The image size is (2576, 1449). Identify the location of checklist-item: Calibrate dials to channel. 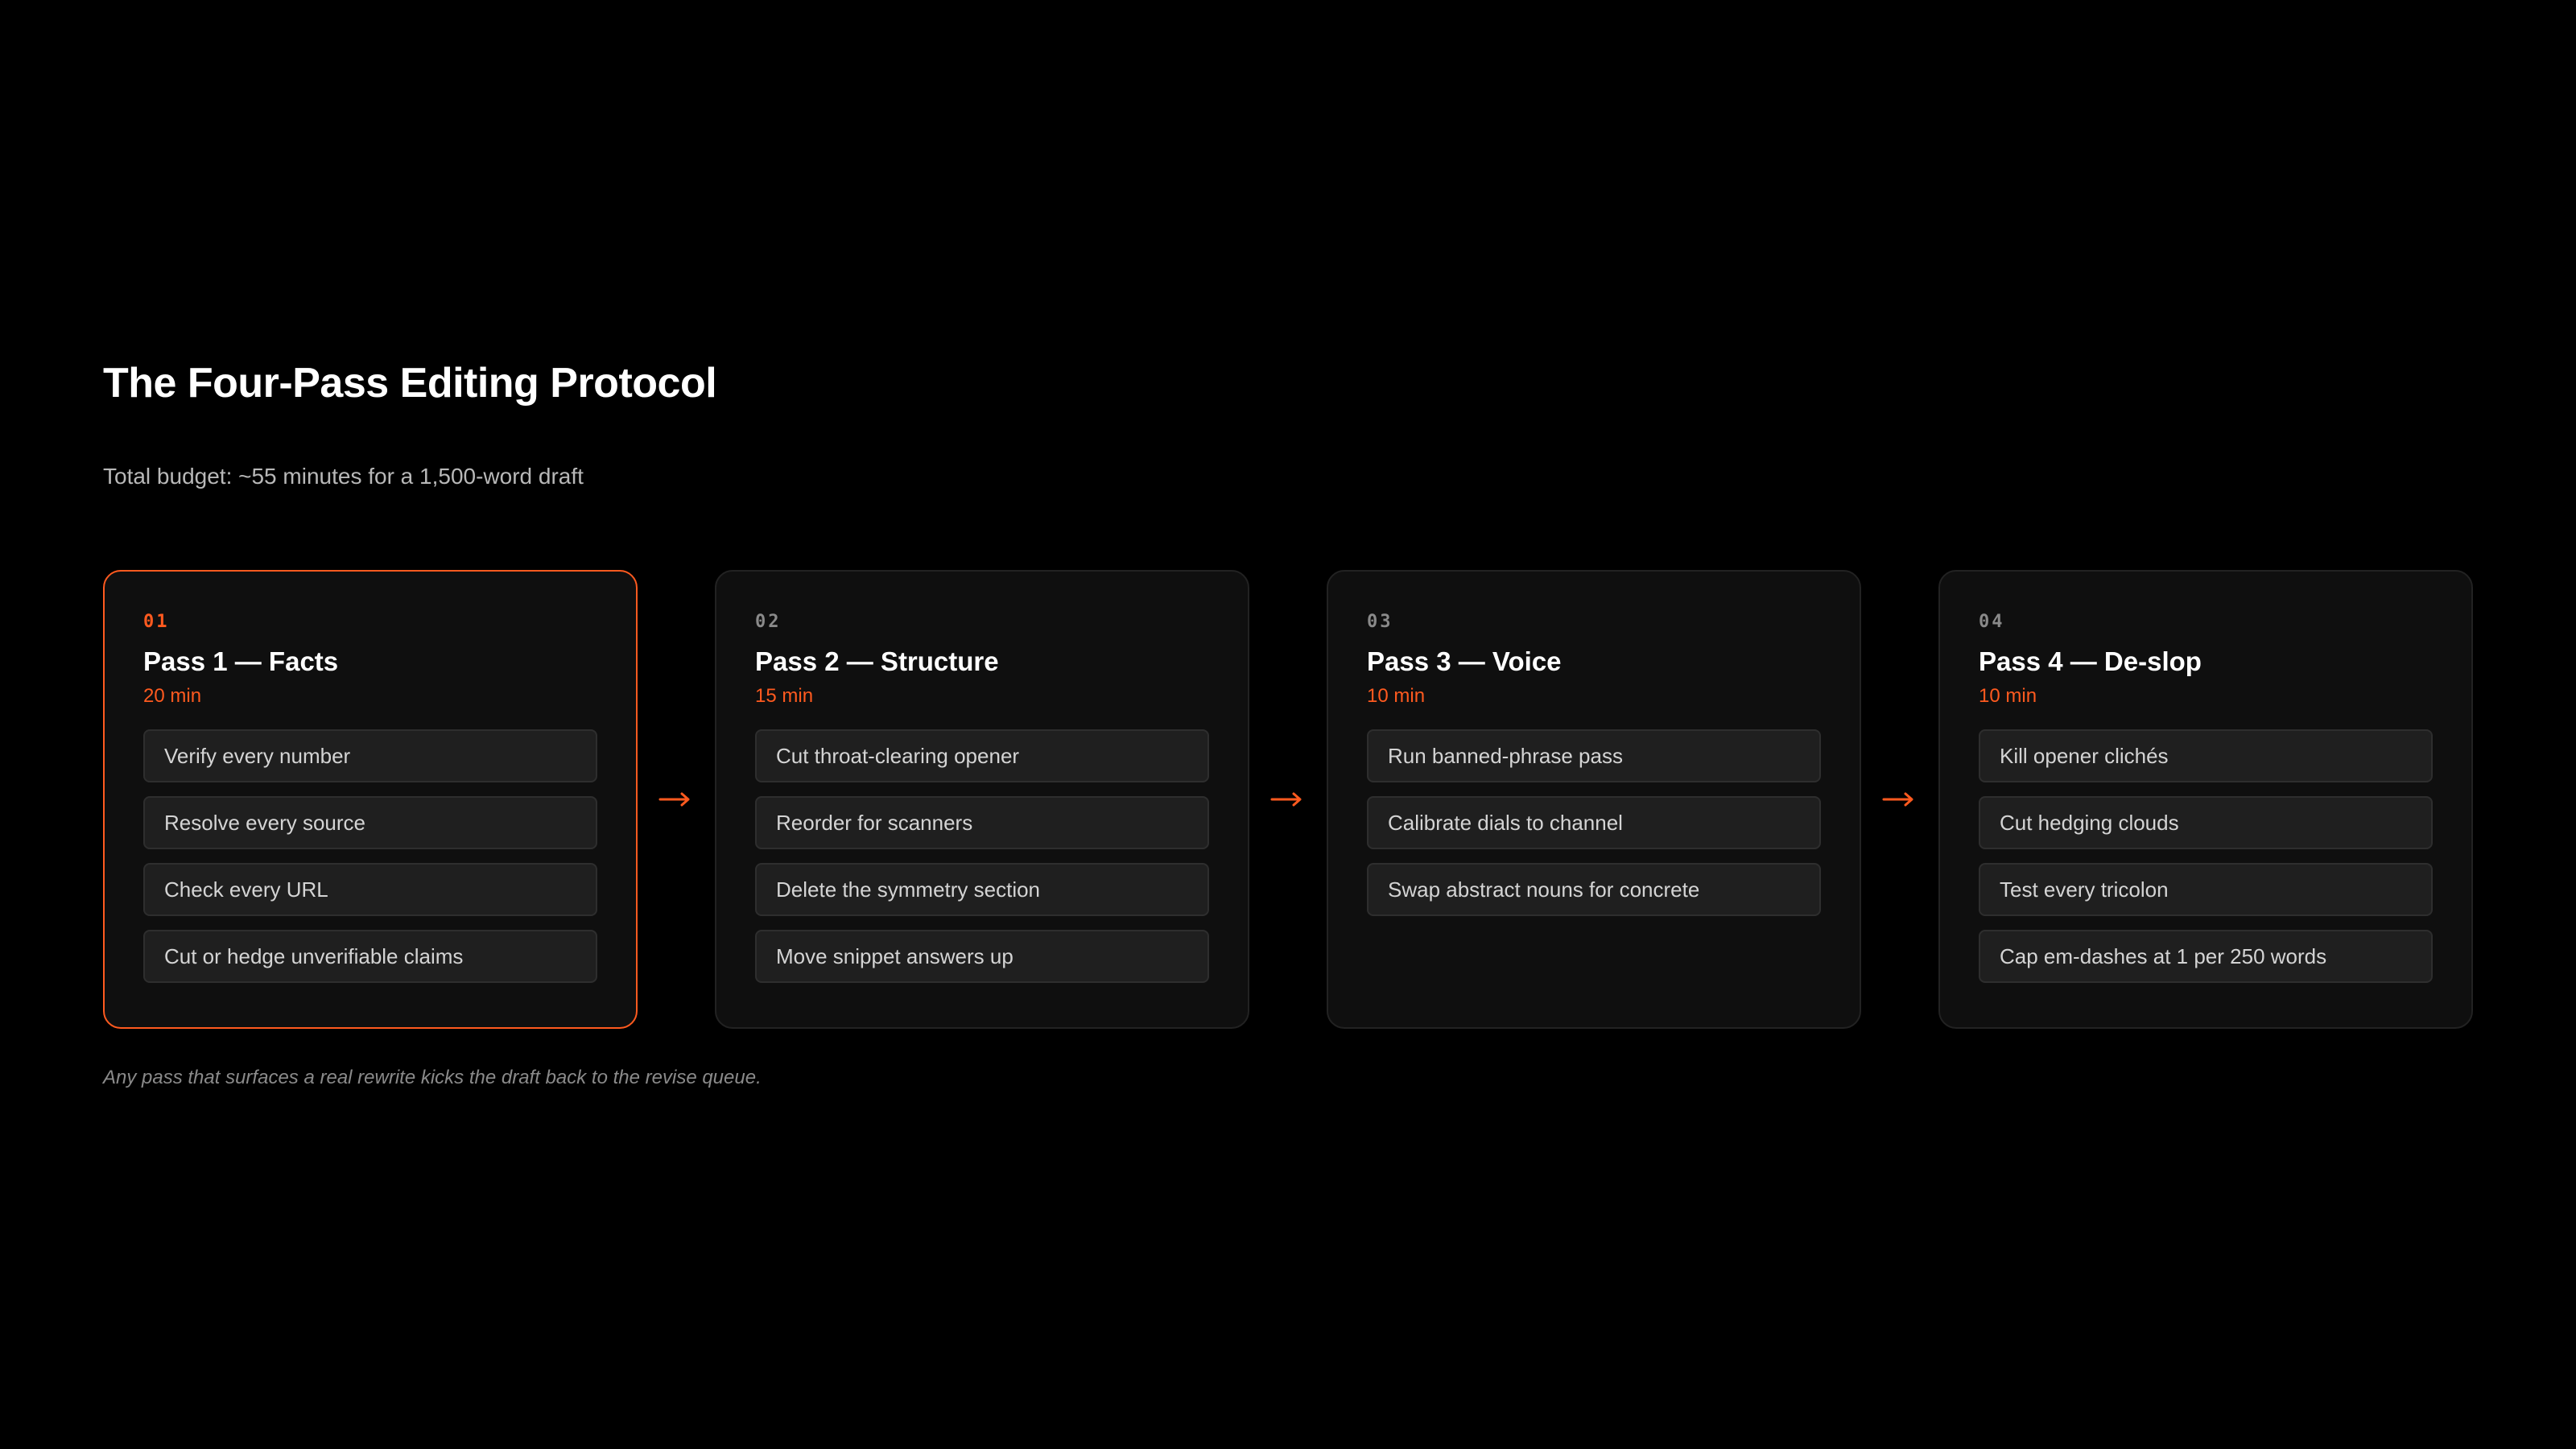
(1594, 822).